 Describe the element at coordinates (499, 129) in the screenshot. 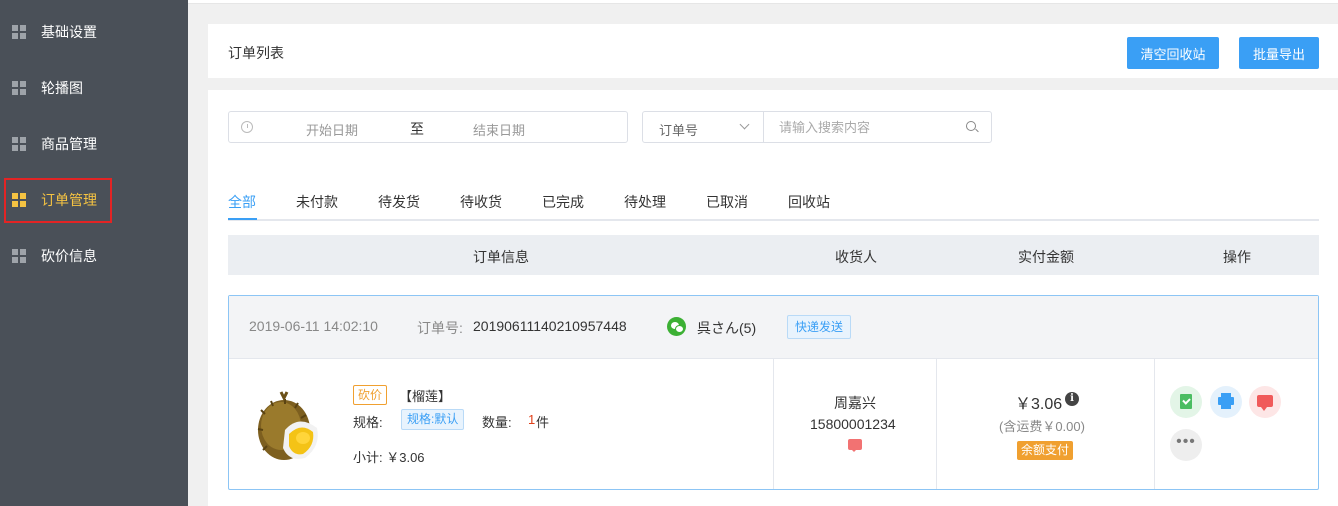

I see `end-date-input: 结束日期` at that location.